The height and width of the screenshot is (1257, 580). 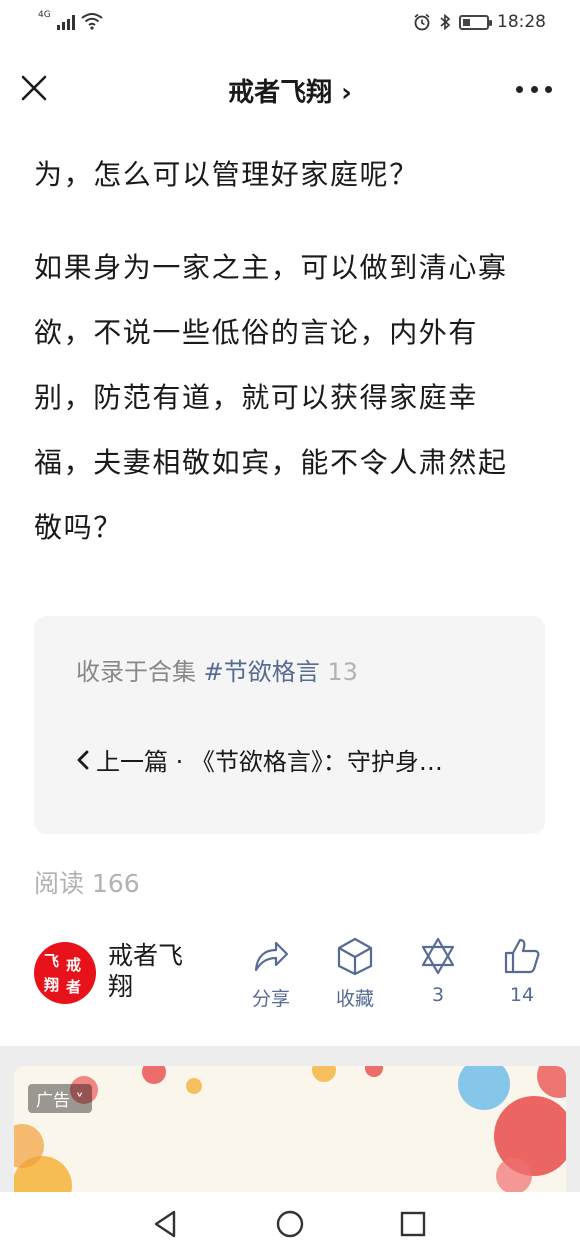 I want to click on account-title-link: 戒者飞翔 ›, so click(x=290, y=90).